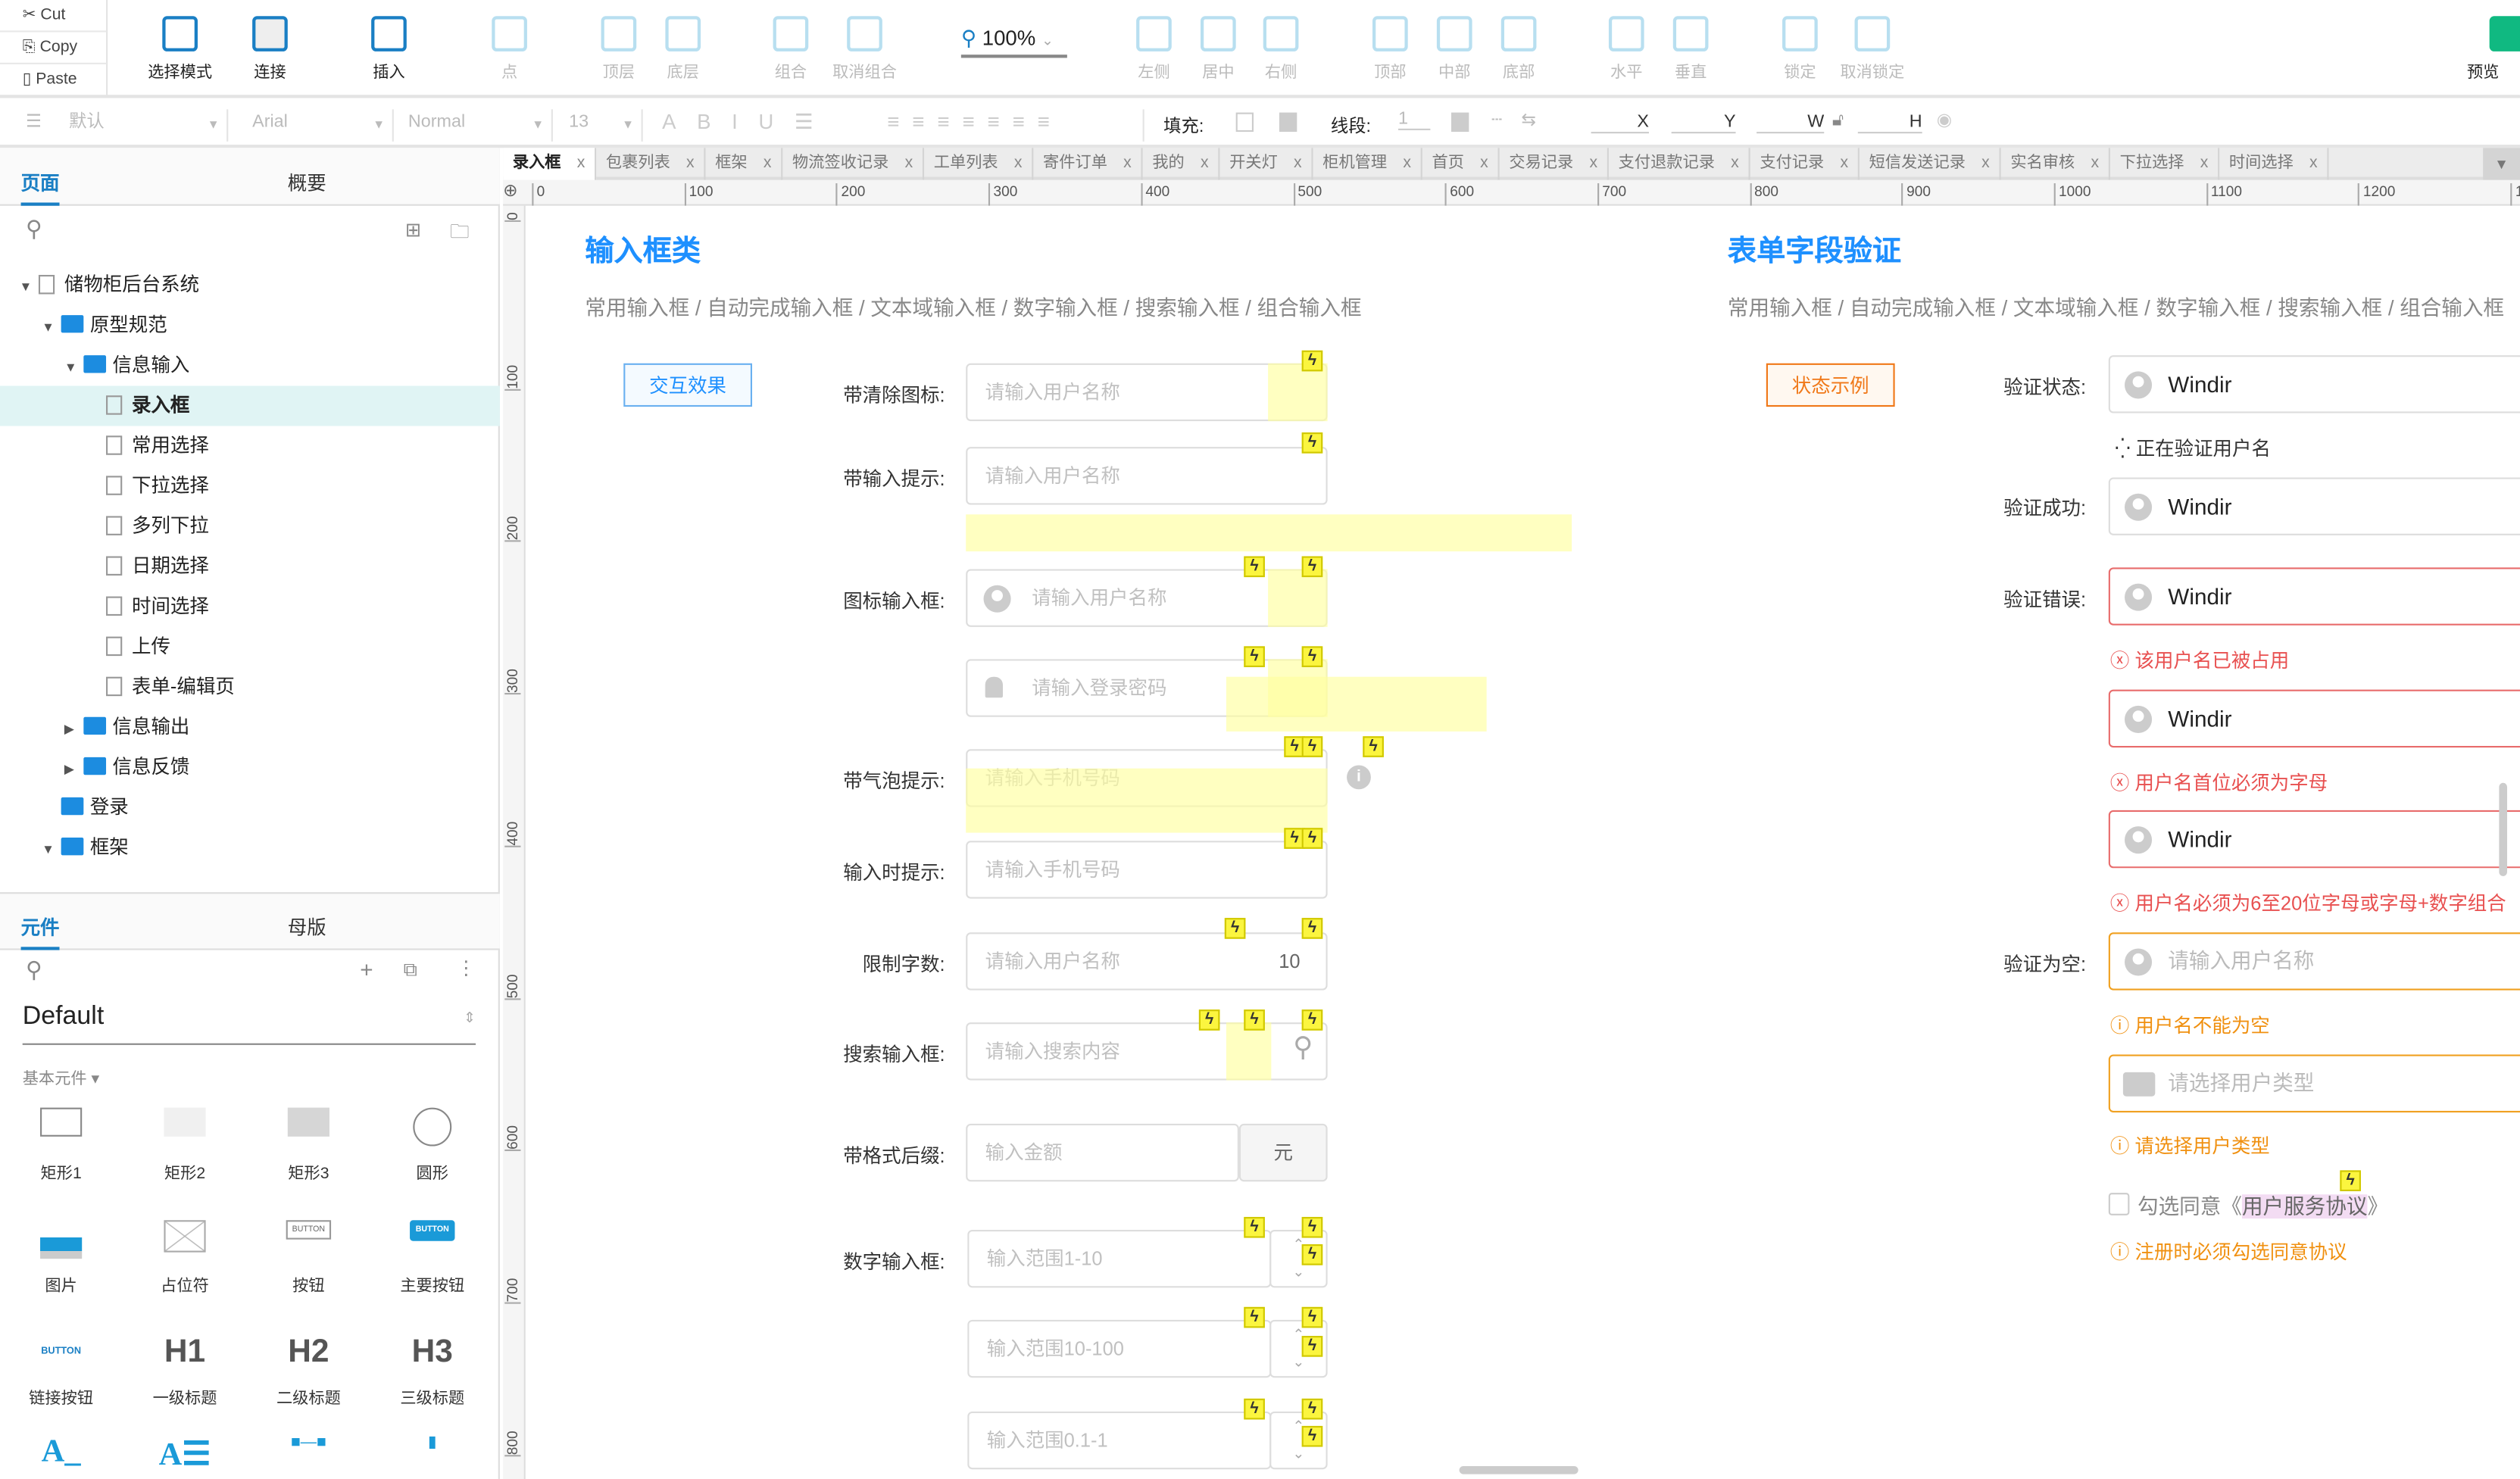 This screenshot has width=2520, height=1479. I want to click on cut-button: ✂ Cut, so click(53, 16).